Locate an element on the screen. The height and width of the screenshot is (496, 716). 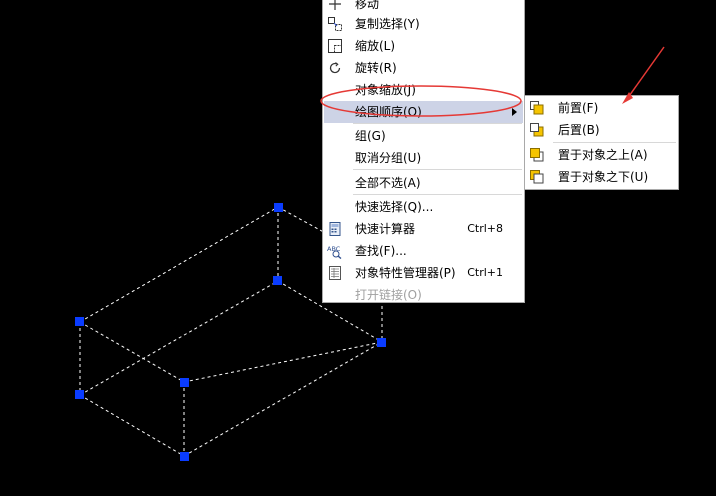
submenu-item-label: 置于对象之上(A) is located at coordinates (603, 155).